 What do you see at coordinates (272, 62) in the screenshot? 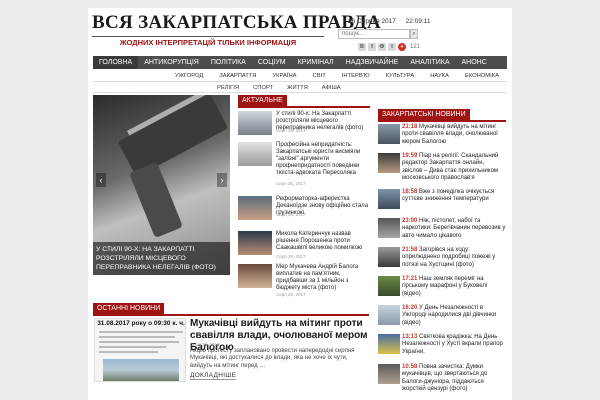
I see `nav-item-society: СОЦІУМ` at bounding box center [272, 62].